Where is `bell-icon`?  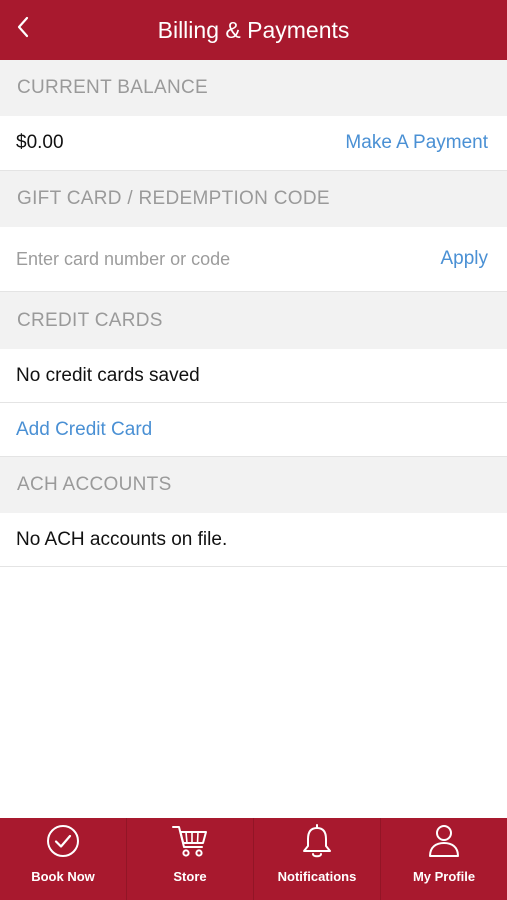
bell-icon is located at coordinates (317, 841).